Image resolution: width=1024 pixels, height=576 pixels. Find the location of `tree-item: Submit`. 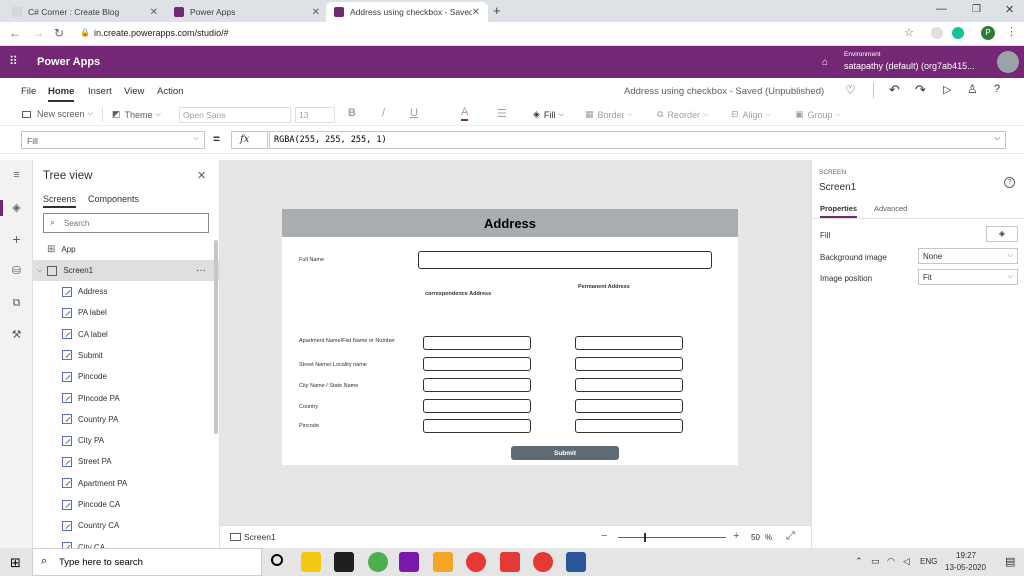

tree-item: Submit is located at coordinates (126, 355).